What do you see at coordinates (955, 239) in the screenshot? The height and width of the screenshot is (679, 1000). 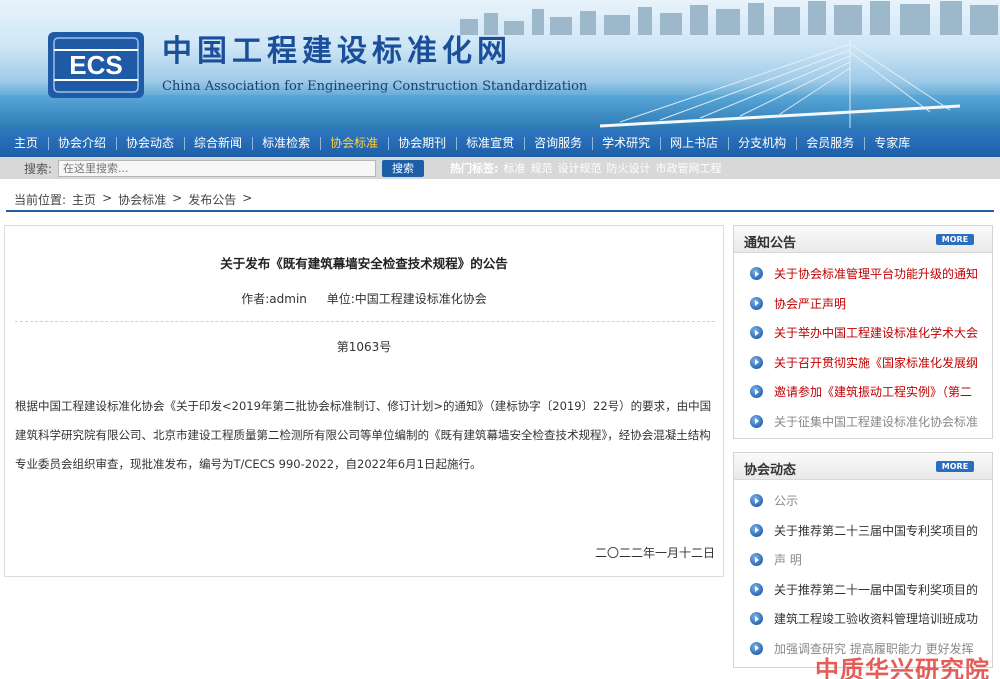 I see `notices-more-button: MORE` at bounding box center [955, 239].